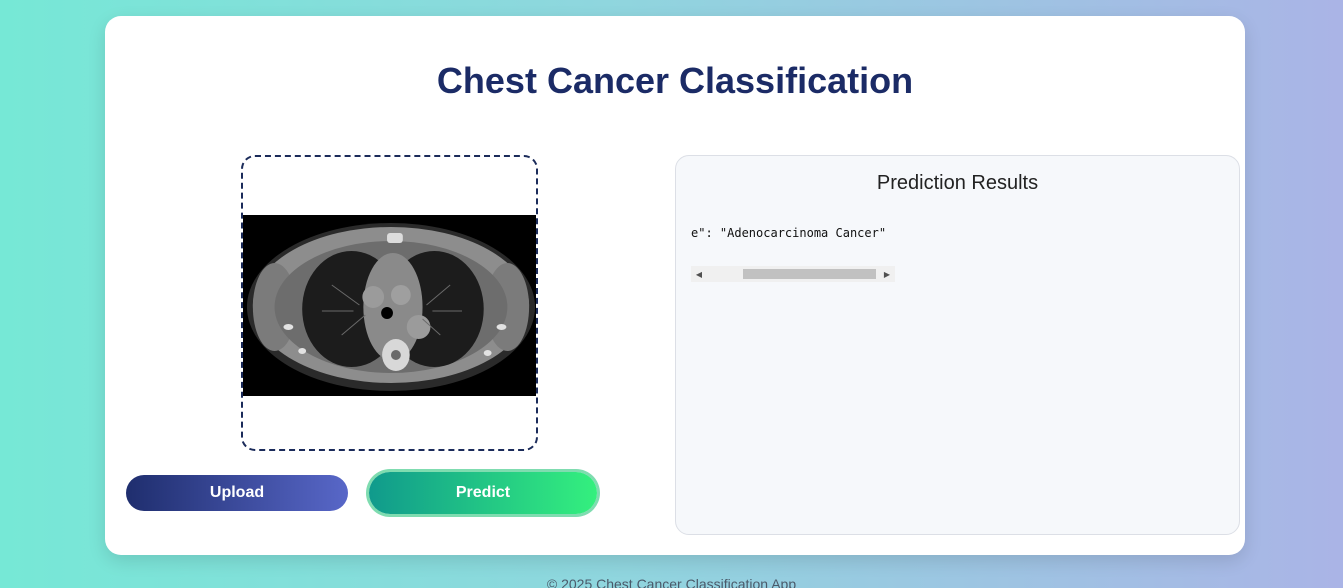  What do you see at coordinates (699, 274) in the screenshot?
I see `scroll-left-arrow-icon: ◀` at bounding box center [699, 274].